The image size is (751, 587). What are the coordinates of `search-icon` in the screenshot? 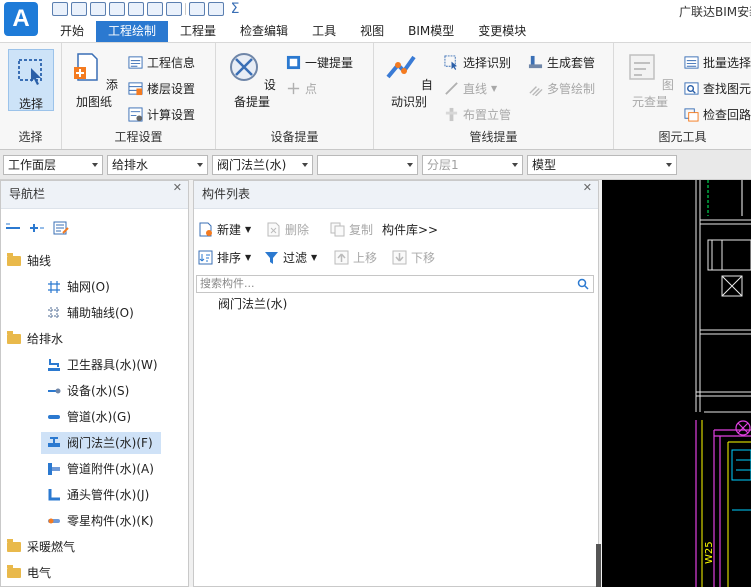 It's located at (583, 284).